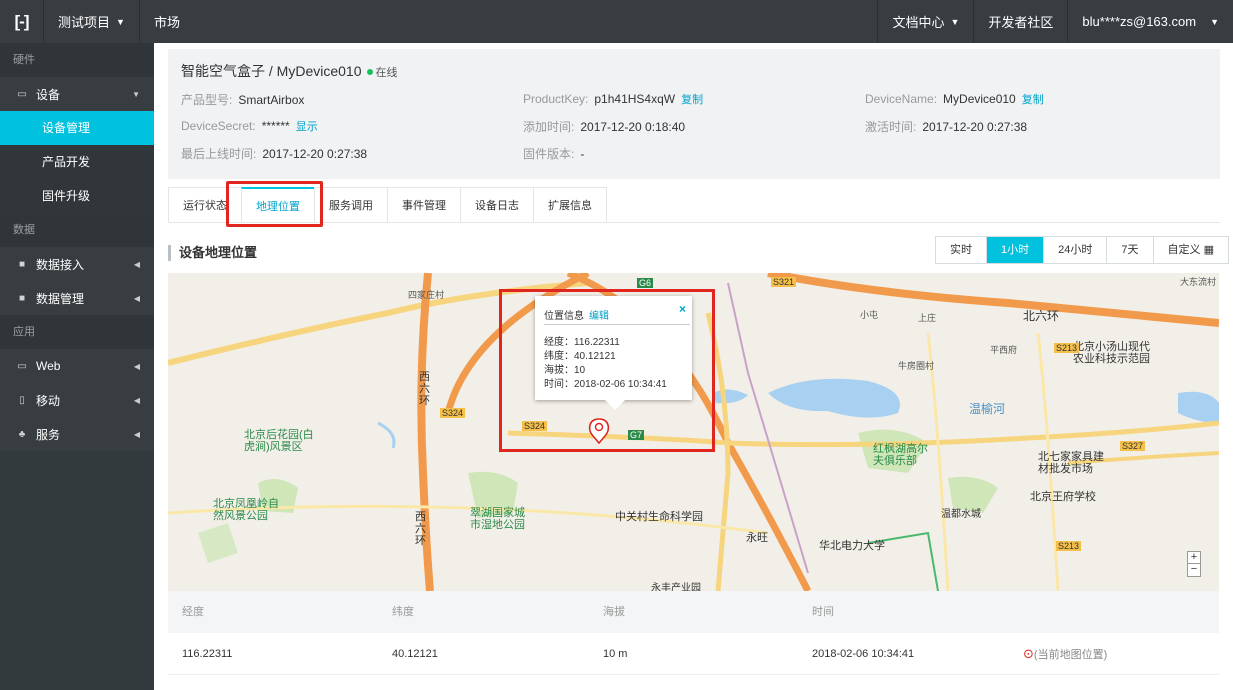 This screenshot has height=690, width=1233. What do you see at coordinates (212, 253) in the screenshot?
I see `section-title: 设备地理位置` at bounding box center [212, 253].